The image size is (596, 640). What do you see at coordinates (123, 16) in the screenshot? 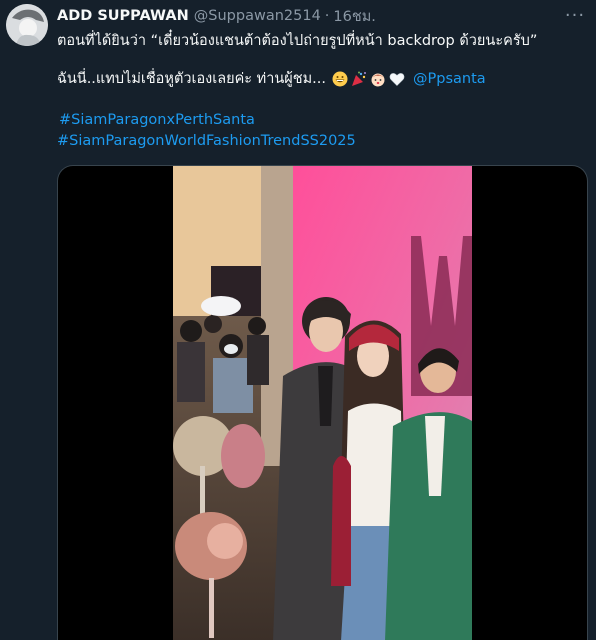
I see `display-name: ADD SUPPAWAN` at bounding box center [123, 16].